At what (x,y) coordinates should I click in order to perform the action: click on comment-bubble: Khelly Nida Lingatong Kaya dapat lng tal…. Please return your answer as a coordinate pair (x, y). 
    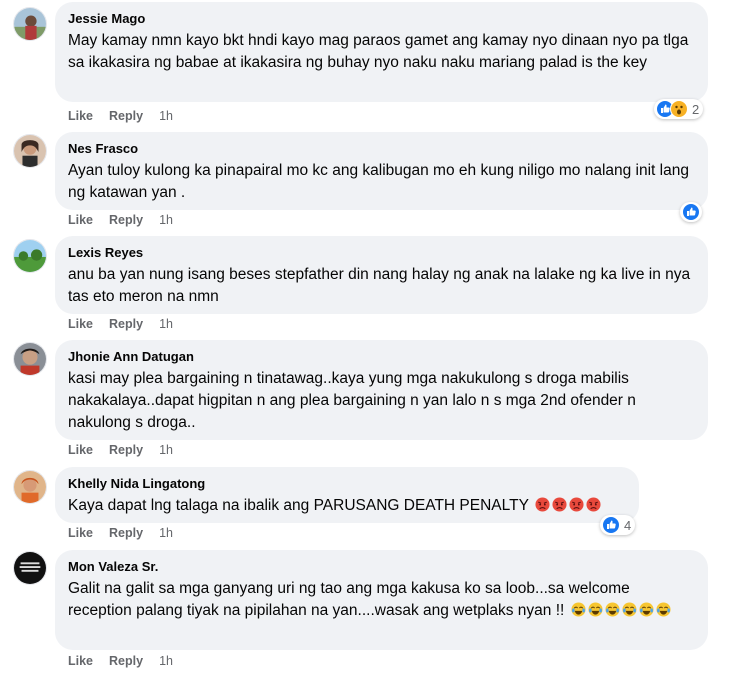
    Looking at the image, I should click on (347, 495).